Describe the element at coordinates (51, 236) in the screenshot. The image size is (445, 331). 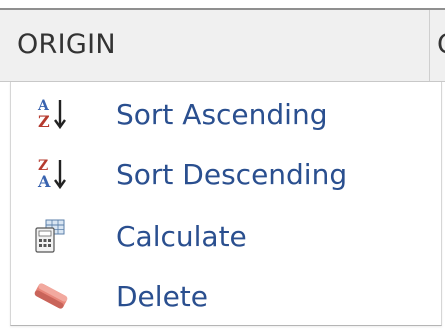
I see `calculator-icon` at that location.